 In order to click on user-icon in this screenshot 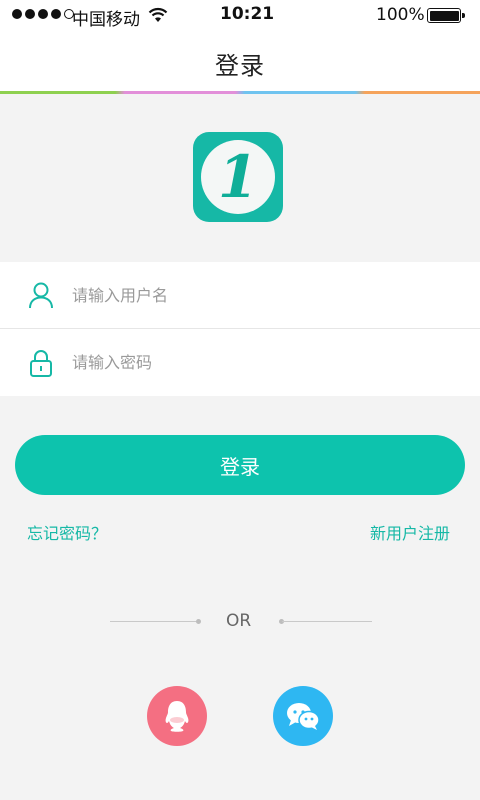, I will do `click(41, 295)`.